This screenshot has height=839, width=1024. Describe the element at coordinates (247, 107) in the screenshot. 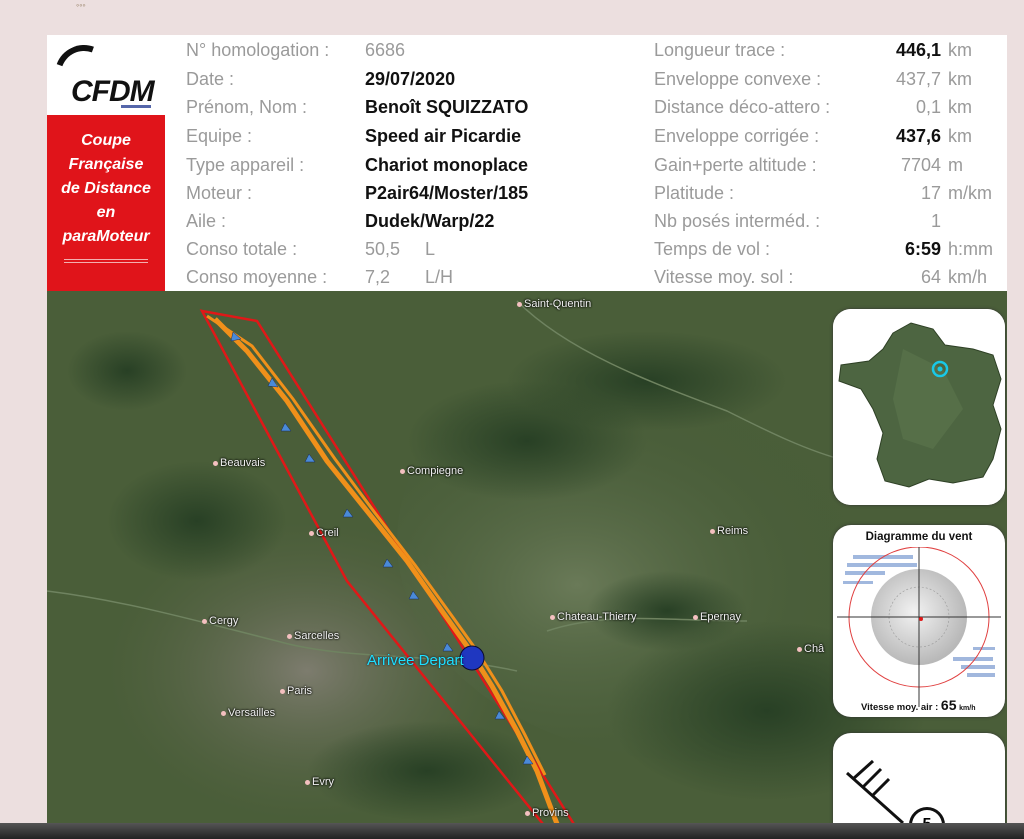

I see `info-label: Prénom, Nom :` at that location.